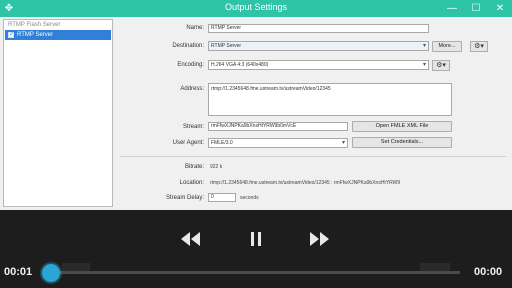  What do you see at coordinates (216, 167) in the screenshot?
I see `bitrate-value: 922 k` at bounding box center [216, 167].